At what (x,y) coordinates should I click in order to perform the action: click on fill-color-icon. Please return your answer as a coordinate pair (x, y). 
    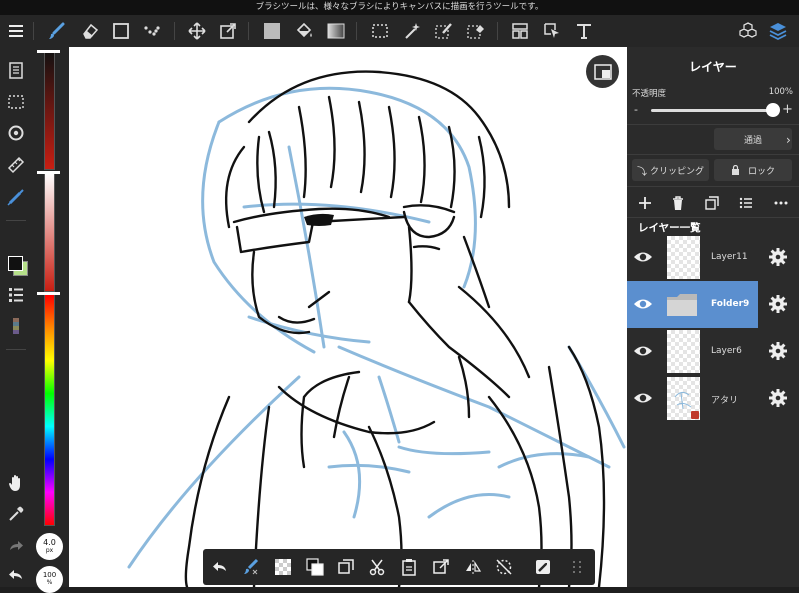
    Looking at the image, I should click on (272, 31).